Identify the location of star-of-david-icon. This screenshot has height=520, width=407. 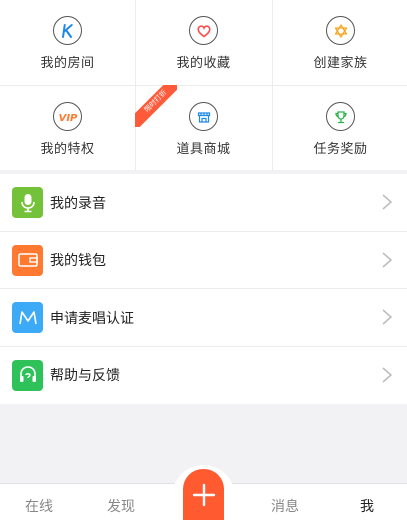
(340, 30).